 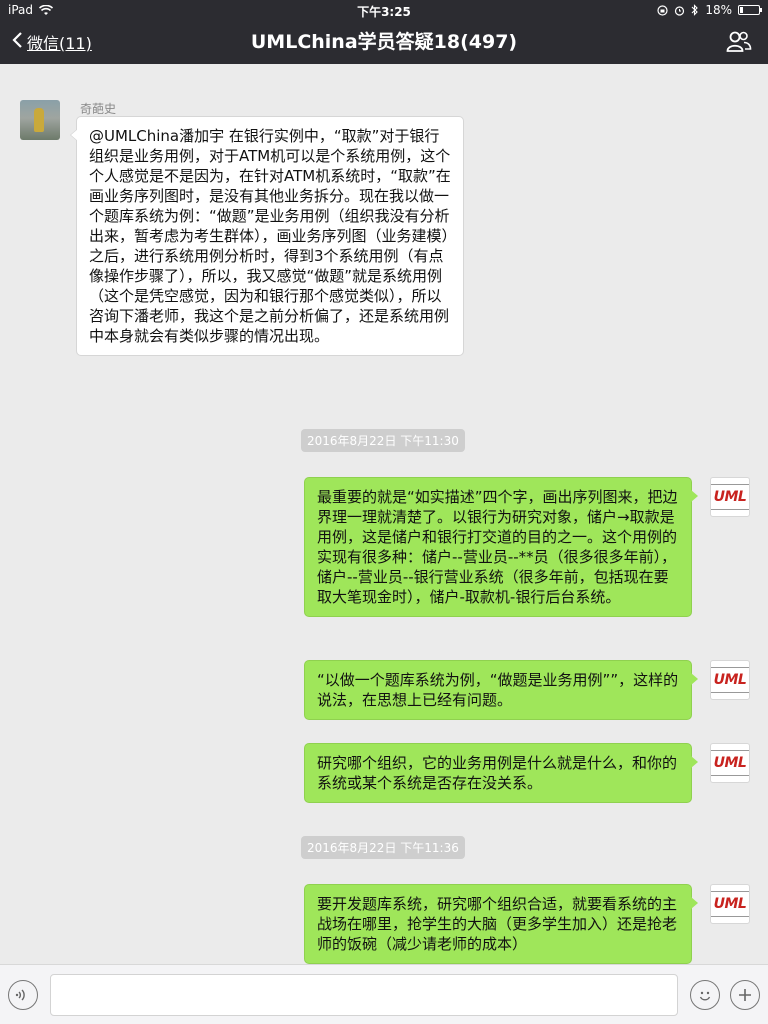 What do you see at coordinates (501, 690) in the screenshot?
I see `message-bubble: “以做一个题库系统为例，“做题是业务用例””，这样的说法，在思想上已经有问题。` at bounding box center [501, 690].